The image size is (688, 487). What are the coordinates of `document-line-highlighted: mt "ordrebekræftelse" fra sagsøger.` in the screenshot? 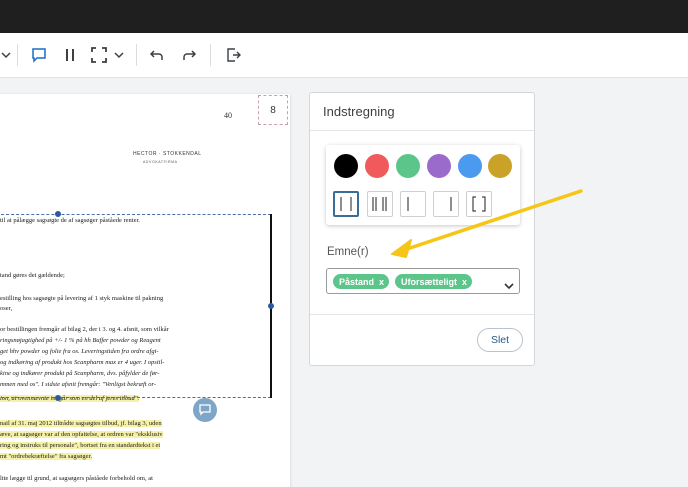 It's located at (46, 456).